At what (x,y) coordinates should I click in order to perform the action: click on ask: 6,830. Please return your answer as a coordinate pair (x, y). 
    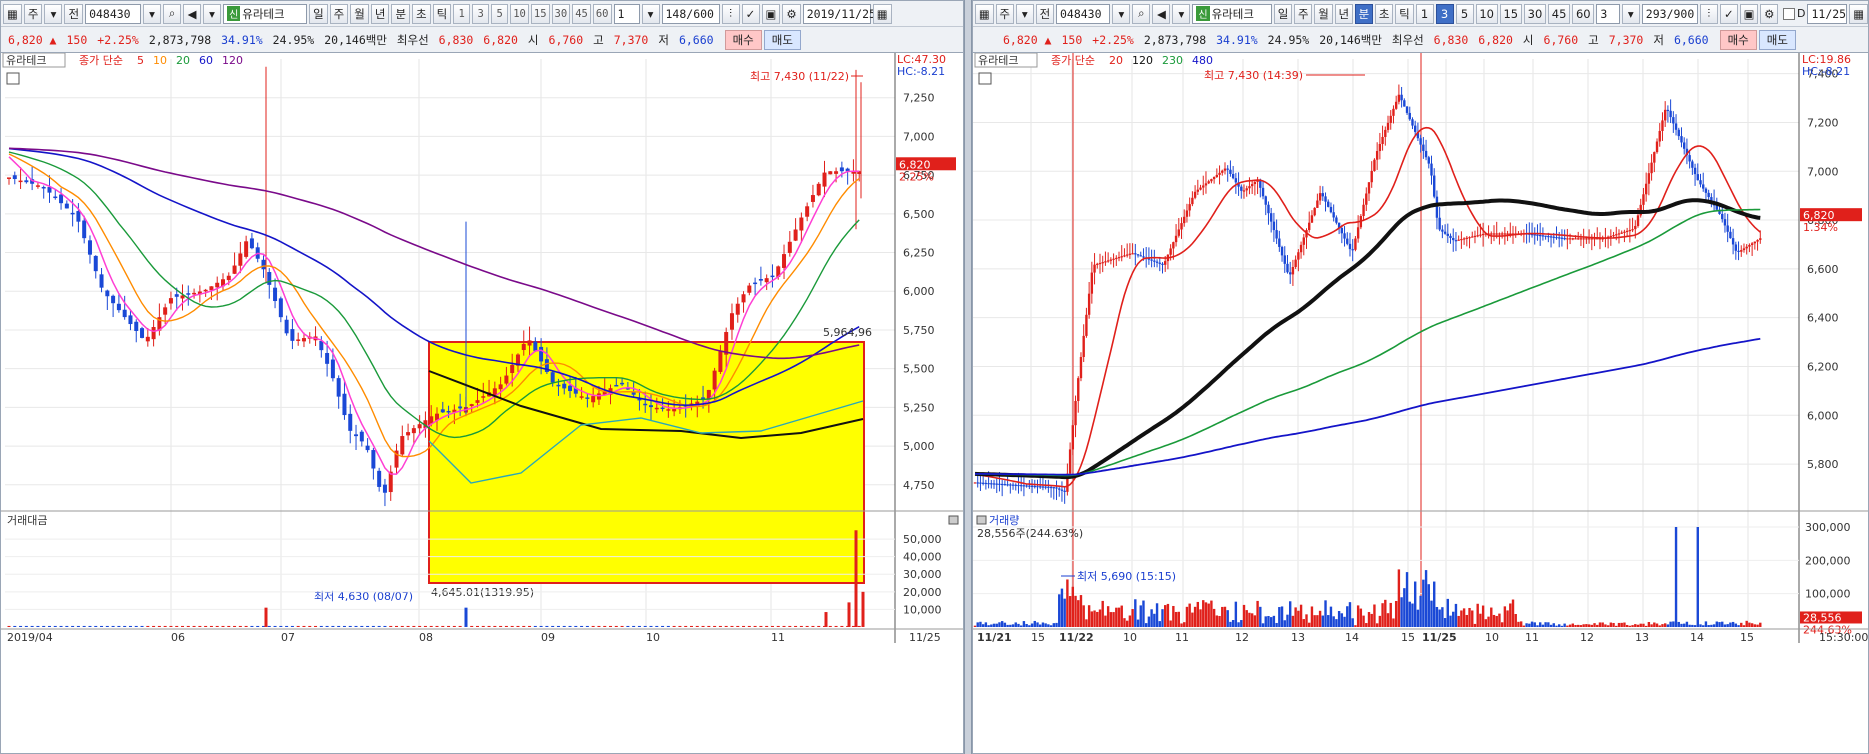
    Looking at the image, I should click on (1451, 39).